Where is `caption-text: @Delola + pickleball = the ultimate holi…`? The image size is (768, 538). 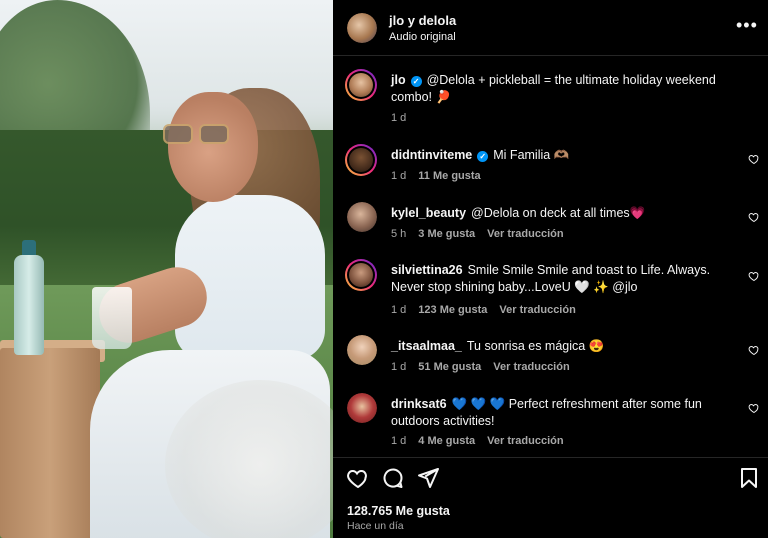 caption-text: @Delola + pickleball = the ultimate holi… is located at coordinates (553, 88).